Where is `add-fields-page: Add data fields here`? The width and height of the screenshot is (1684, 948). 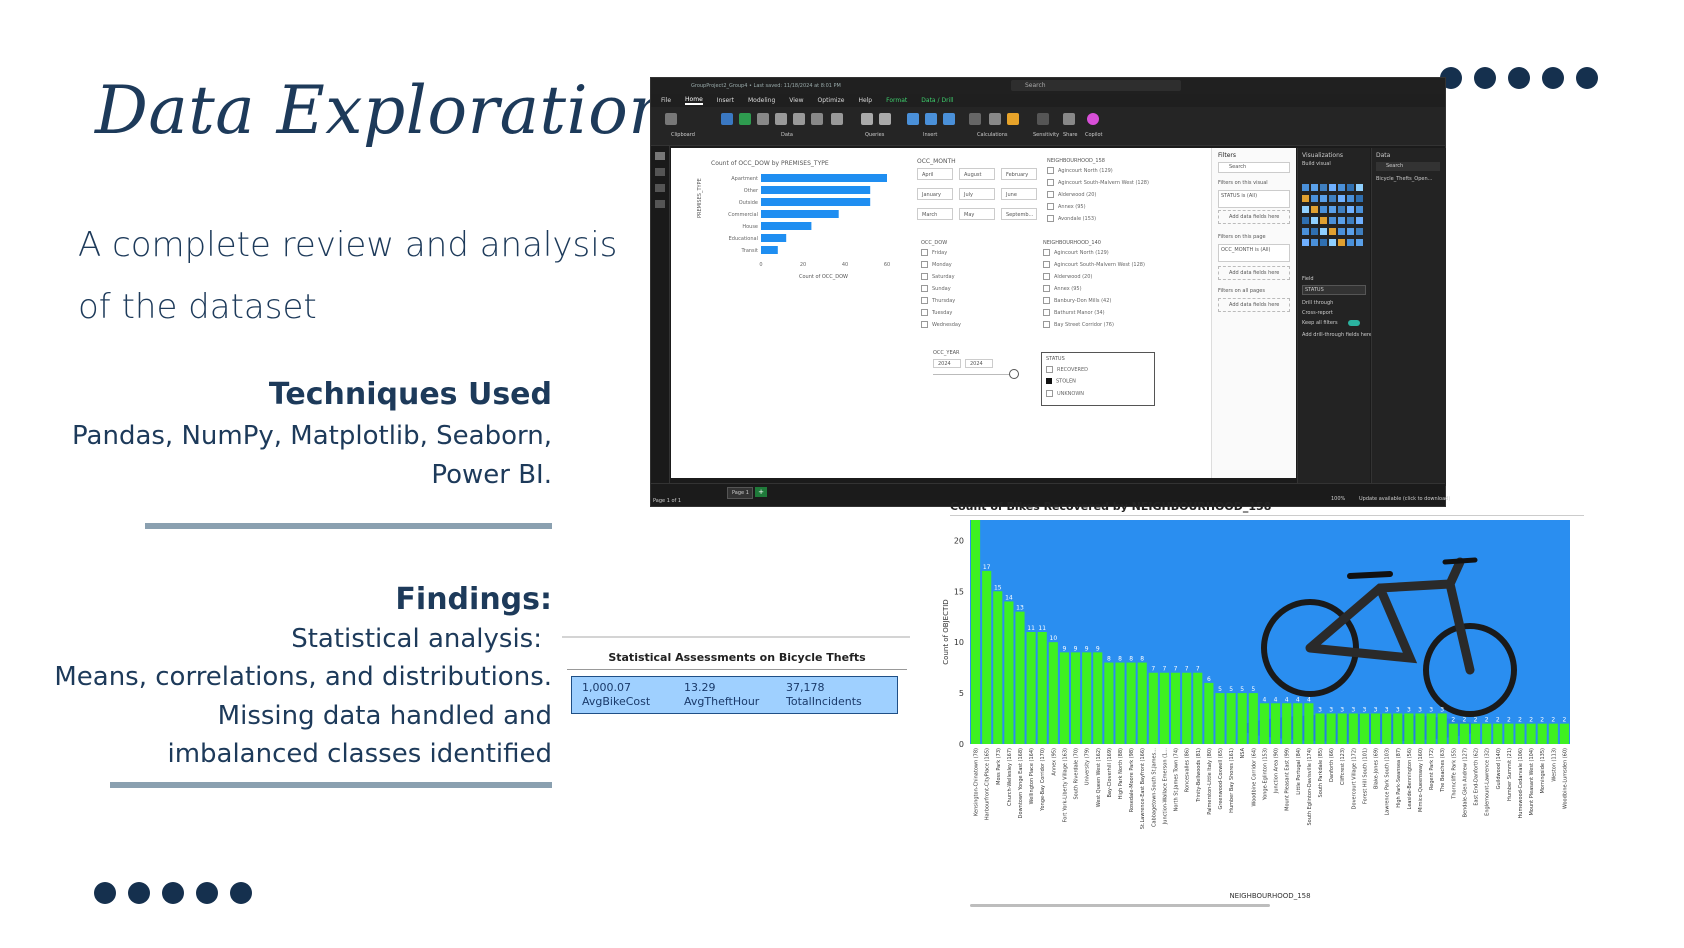 add-fields-page: Add data fields here is located at coordinates (1254, 273).